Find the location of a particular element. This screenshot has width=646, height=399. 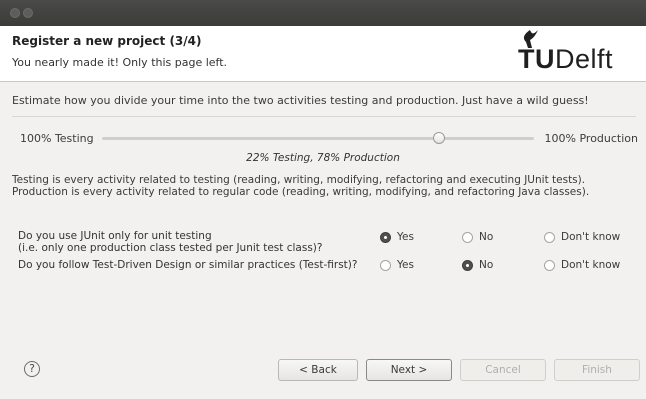

back-button: < Back is located at coordinates (318, 370).